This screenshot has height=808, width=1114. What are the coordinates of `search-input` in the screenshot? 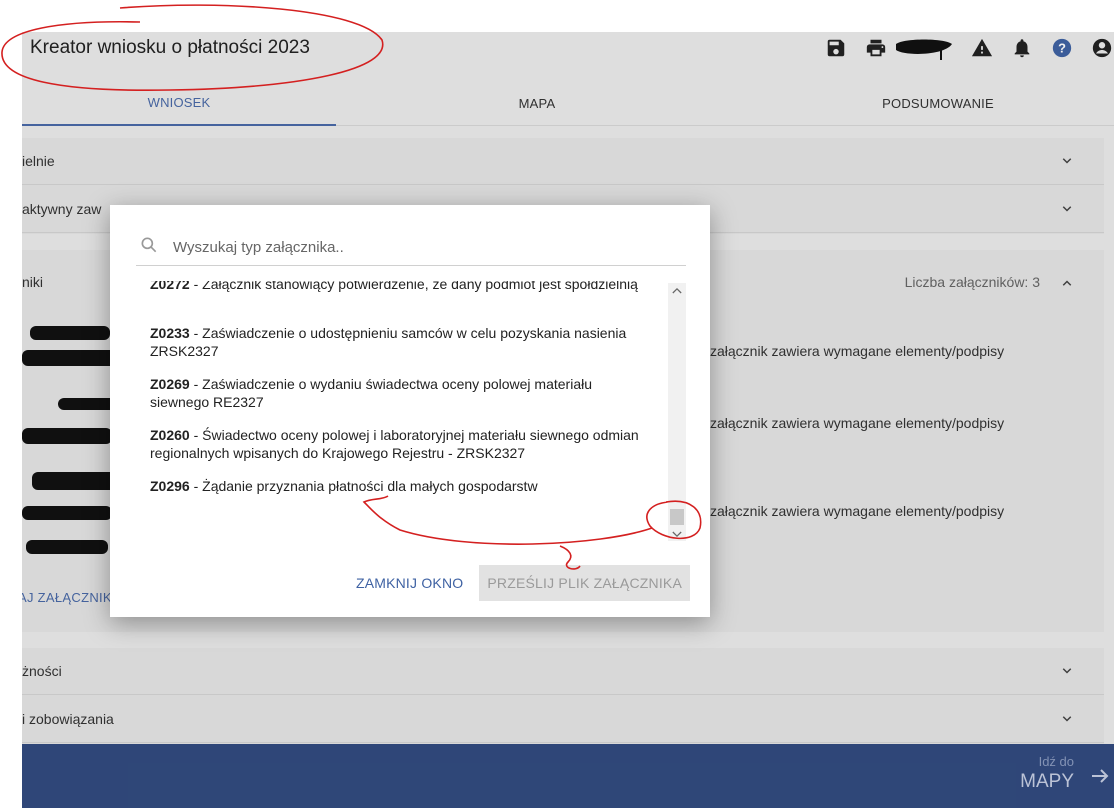 It's located at (413, 247).